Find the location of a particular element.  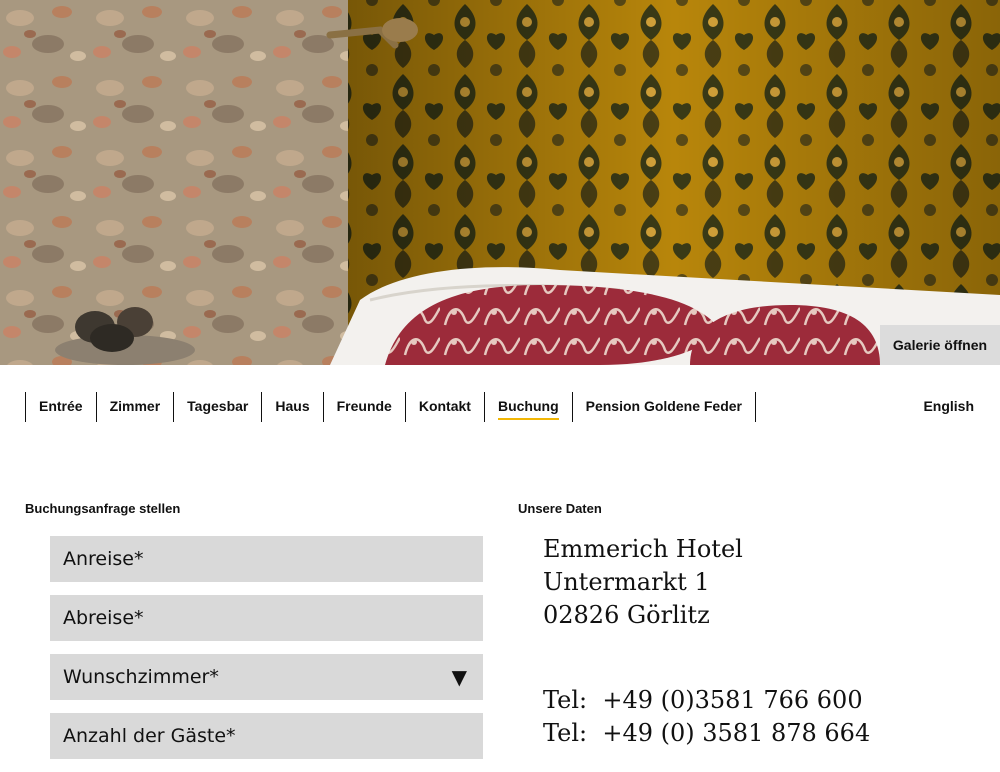

nav-item-label: Kontakt is located at coordinates (444, 406).